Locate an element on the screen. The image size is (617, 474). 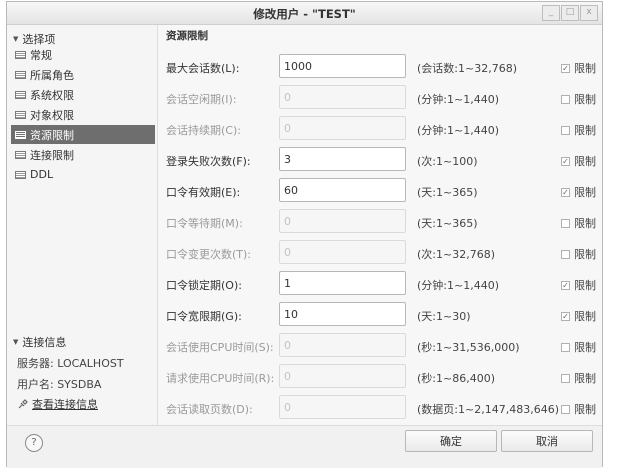
limit-label: 会话持续期(C): is located at coordinates (203, 130).